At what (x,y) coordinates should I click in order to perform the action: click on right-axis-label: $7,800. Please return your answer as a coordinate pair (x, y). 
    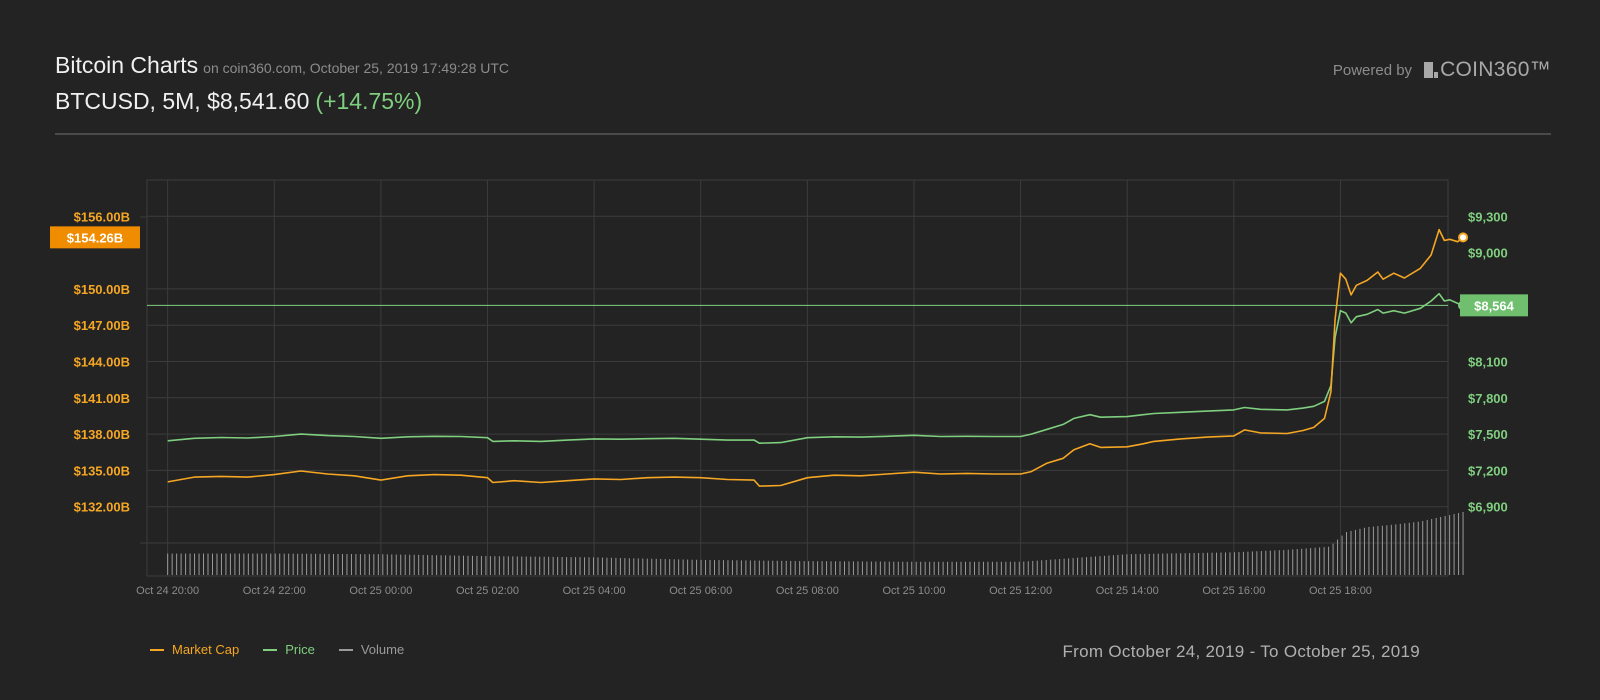
    Looking at the image, I should click on (1488, 398).